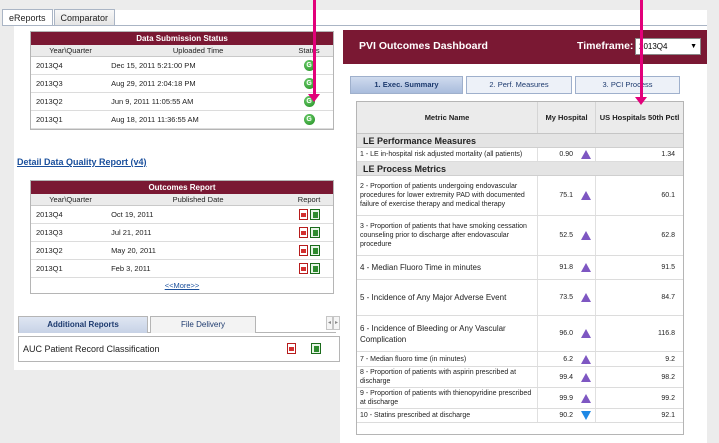  Describe the element at coordinates (653, 46) in the screenshot. I see `timeframe-value: 2013Q4` at that location.